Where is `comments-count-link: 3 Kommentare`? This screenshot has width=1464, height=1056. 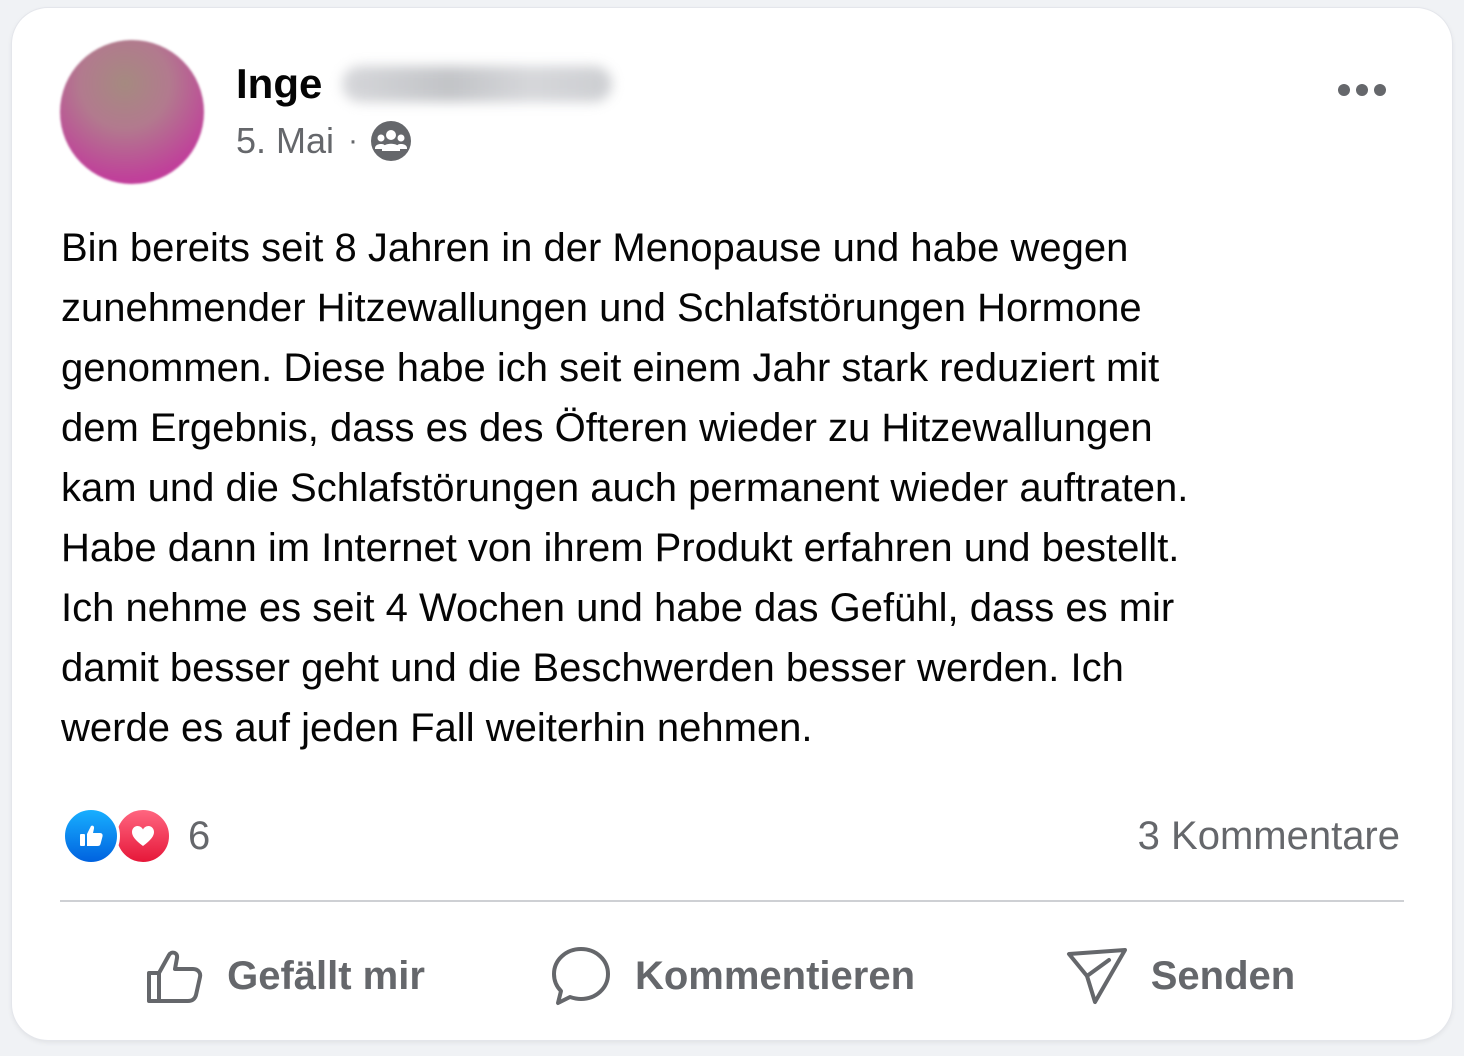 comments-count-link: 3 Kommentare is located at coordinates (1269, 836).